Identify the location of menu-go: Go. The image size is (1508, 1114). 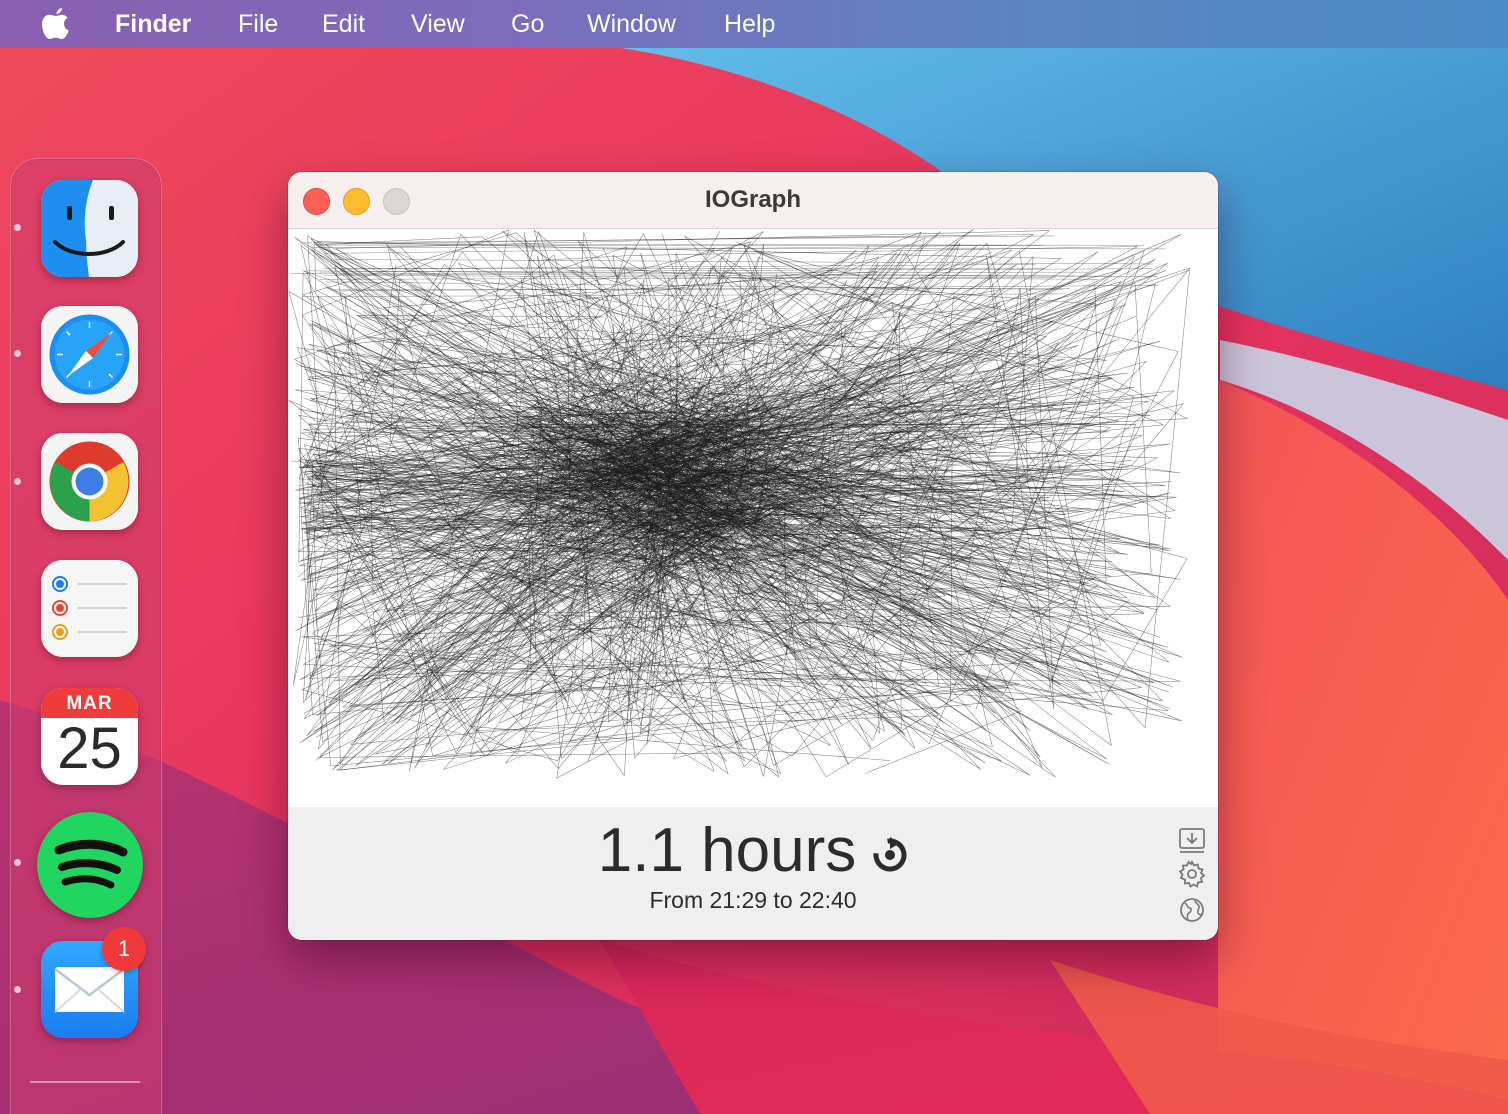
(527, 24).